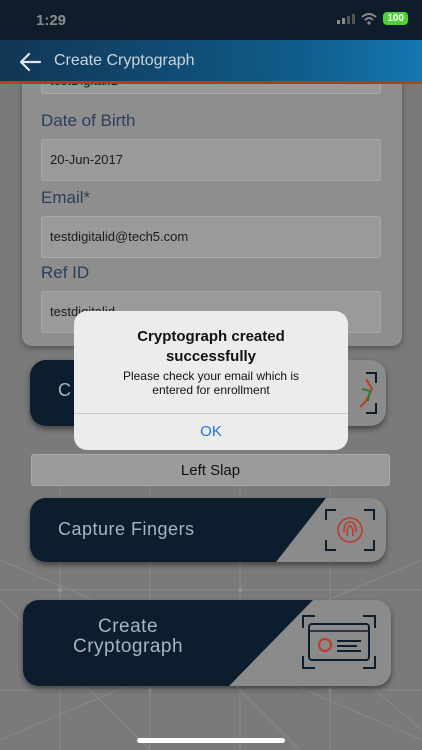 The height and width of the screenshot is (750, 422). I want to click on alert-title: Cryptograph created successfully, so click(211, 346).